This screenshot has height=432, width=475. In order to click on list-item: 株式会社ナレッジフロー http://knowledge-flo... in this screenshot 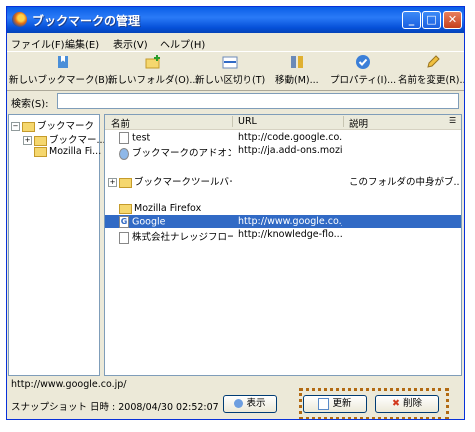, I will do `click(283, 236)`.